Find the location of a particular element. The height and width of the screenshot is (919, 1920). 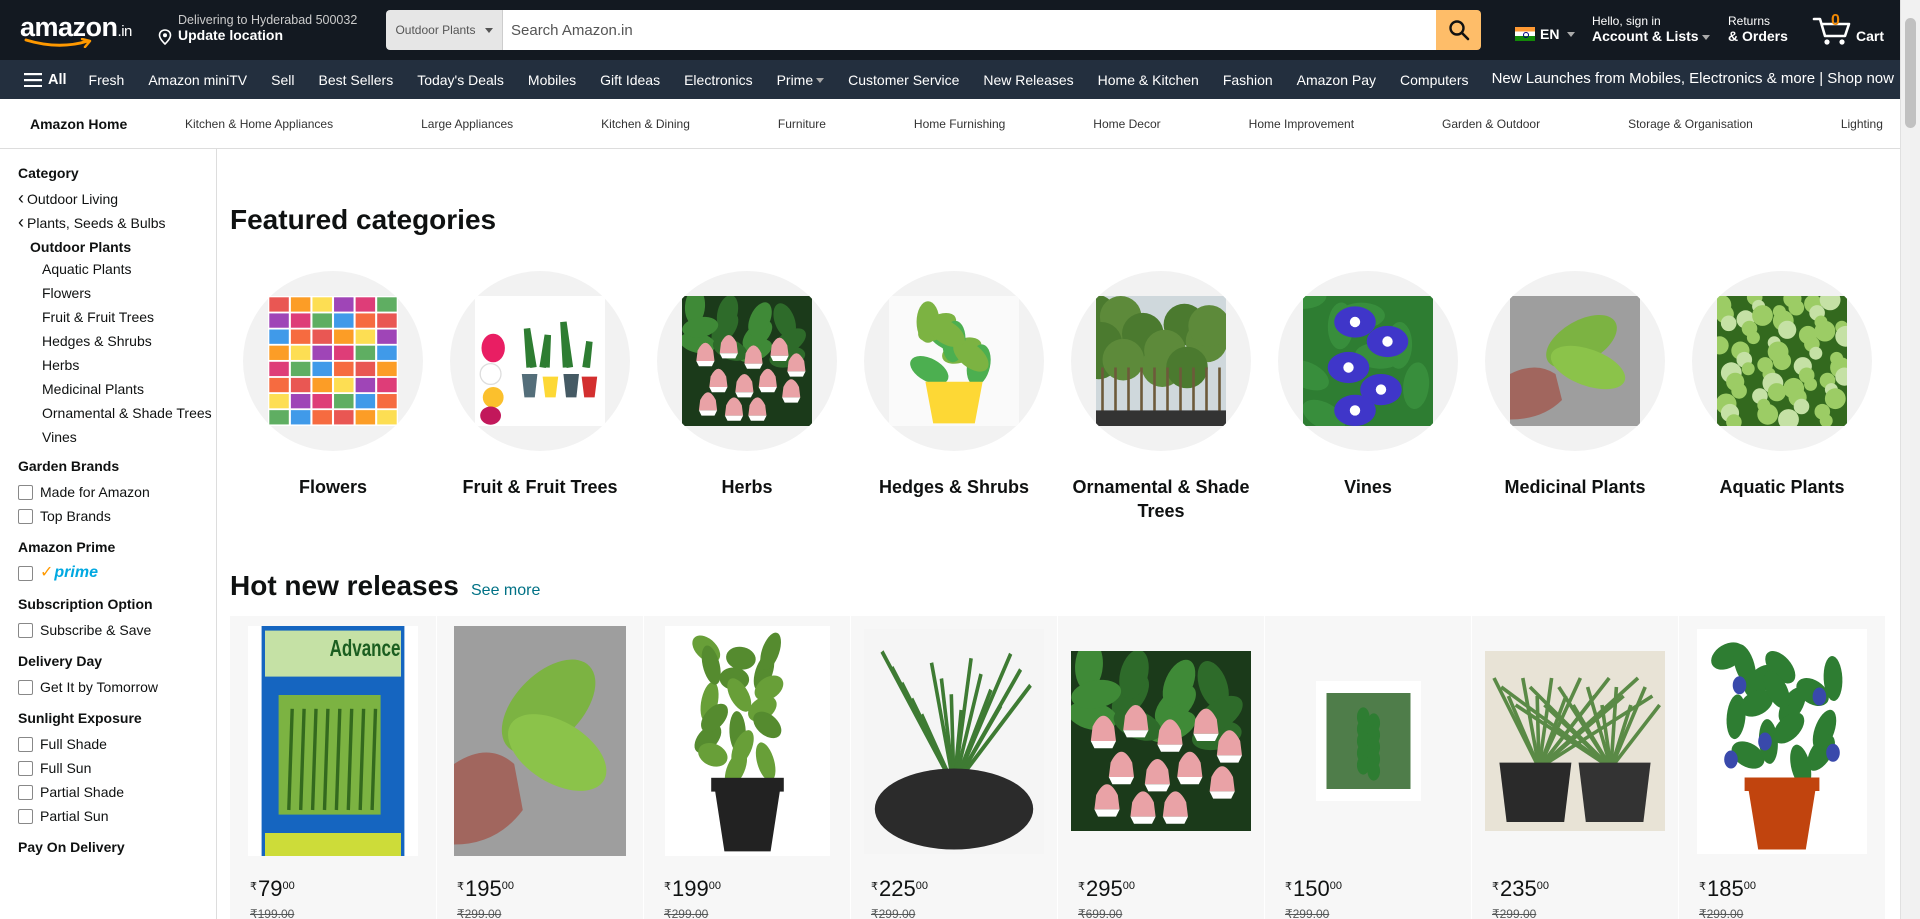

account-and-lists: Hello, sign in Account & Lists is located at coordinates (1651, 29).